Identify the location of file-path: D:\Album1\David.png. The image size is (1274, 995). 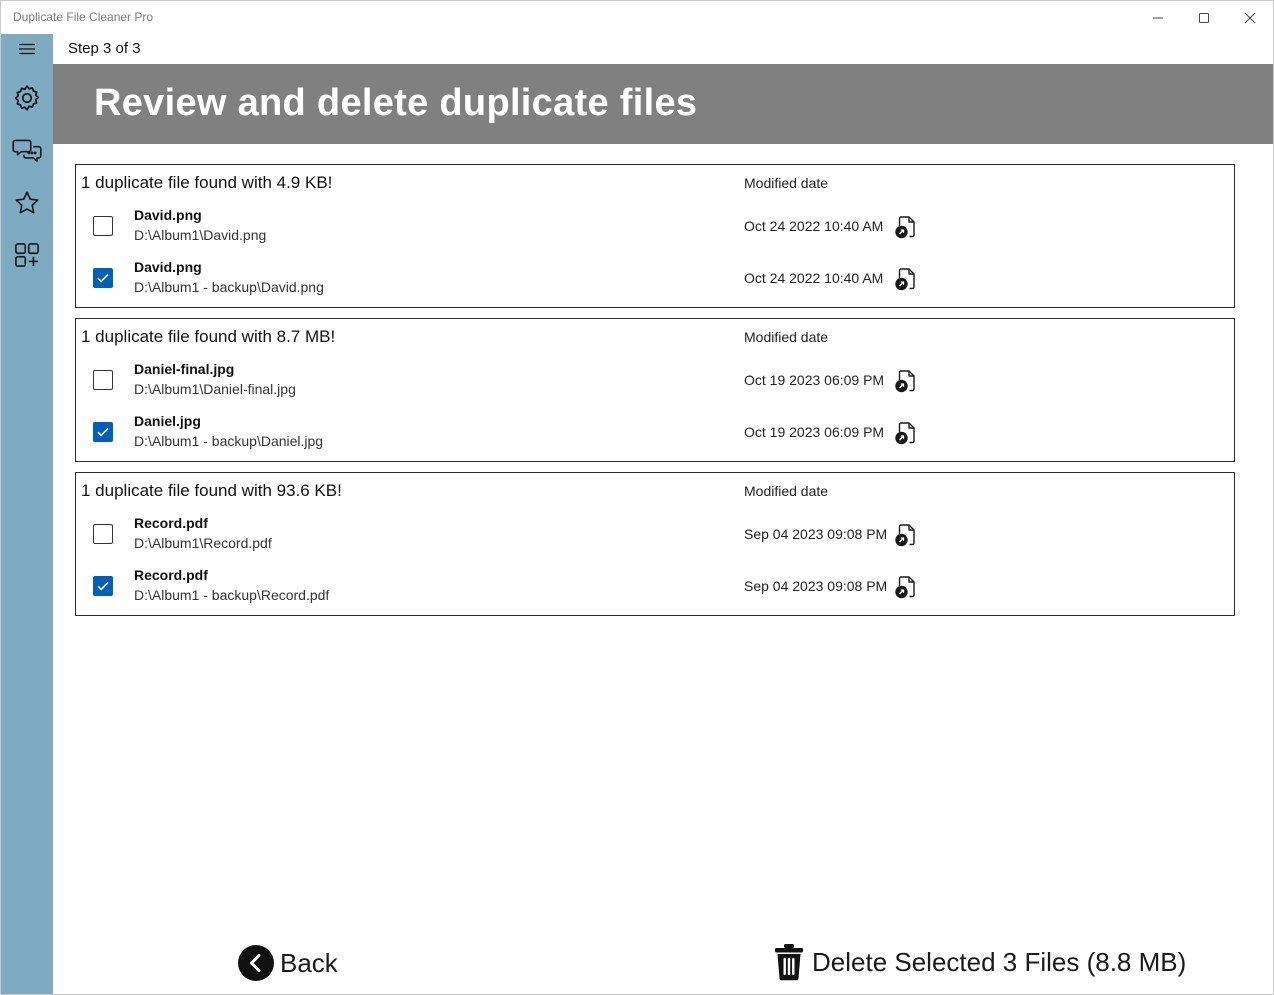
(200, 235).